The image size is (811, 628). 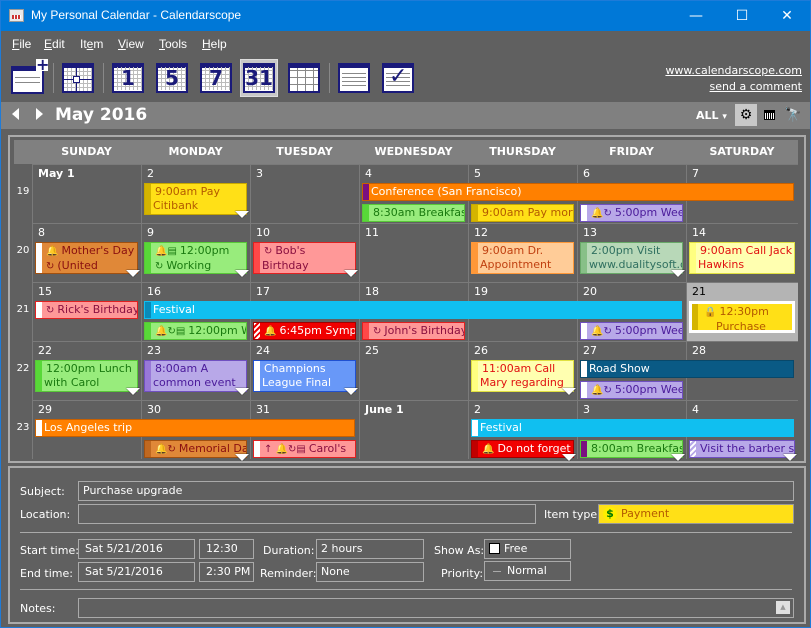 What do you see at coordinates (711, 115) in the screenshot?
I see `category-filter-dropdown: ALL ▾` at bounding box center [711, 115].